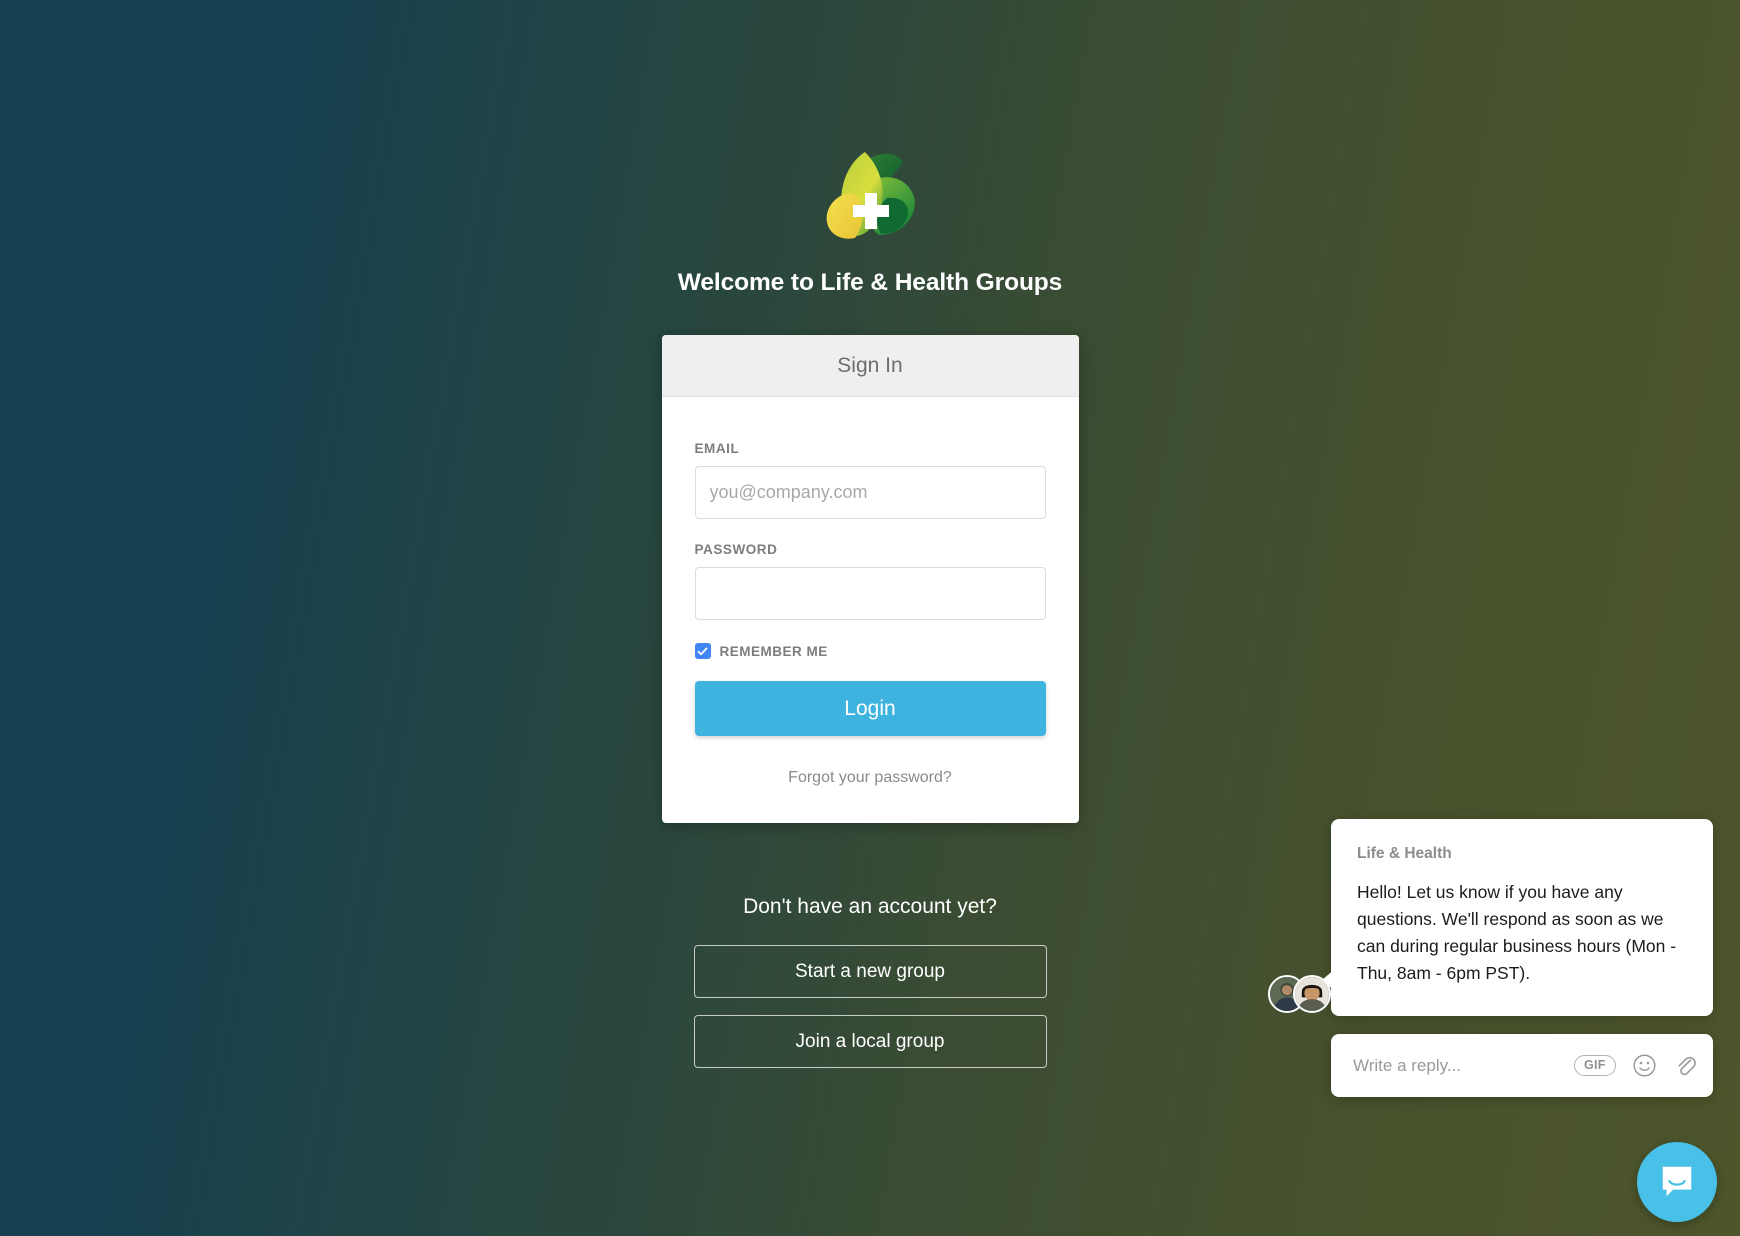 Image resolution: width=1740 pixels, height=1236 pixels. I want to click on password-input, so click(870, 593).